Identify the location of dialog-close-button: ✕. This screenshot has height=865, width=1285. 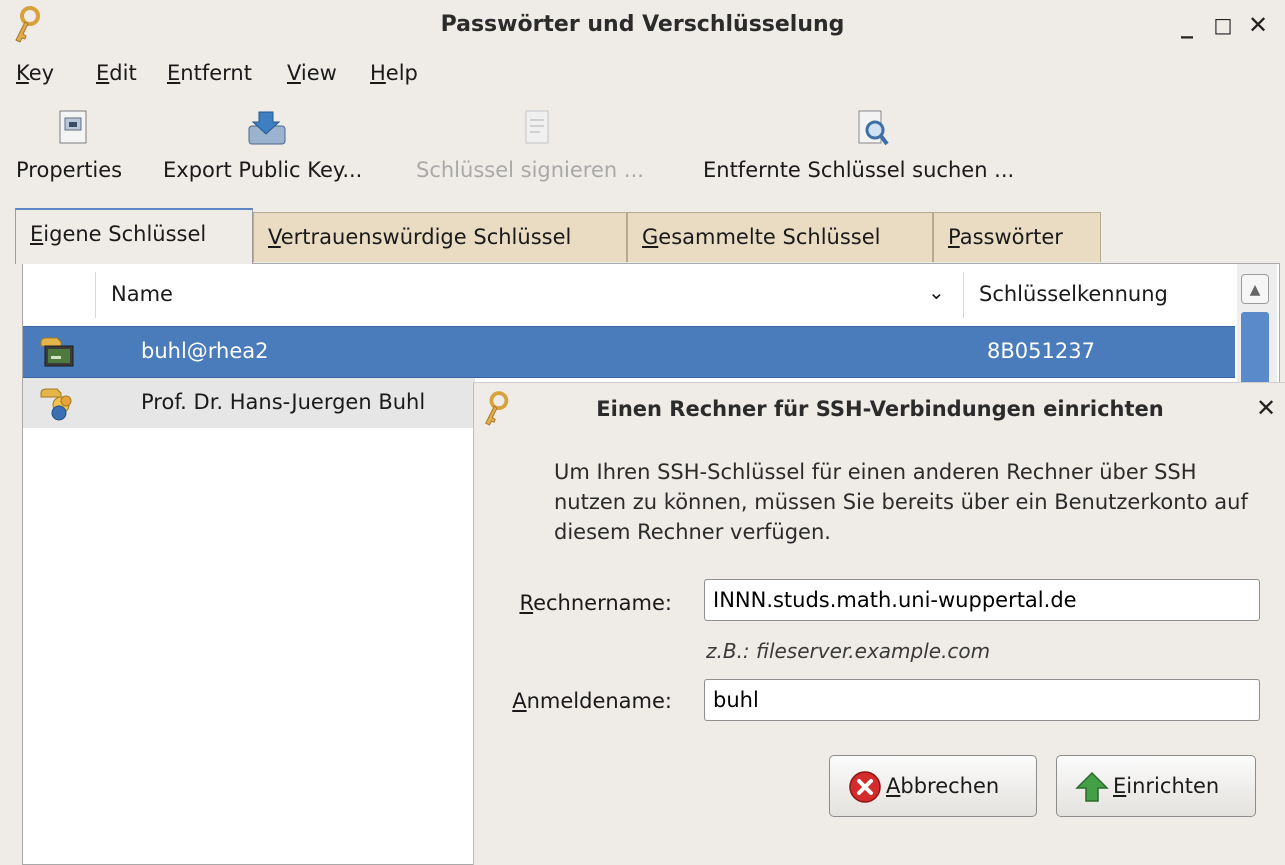
(1266, 408).